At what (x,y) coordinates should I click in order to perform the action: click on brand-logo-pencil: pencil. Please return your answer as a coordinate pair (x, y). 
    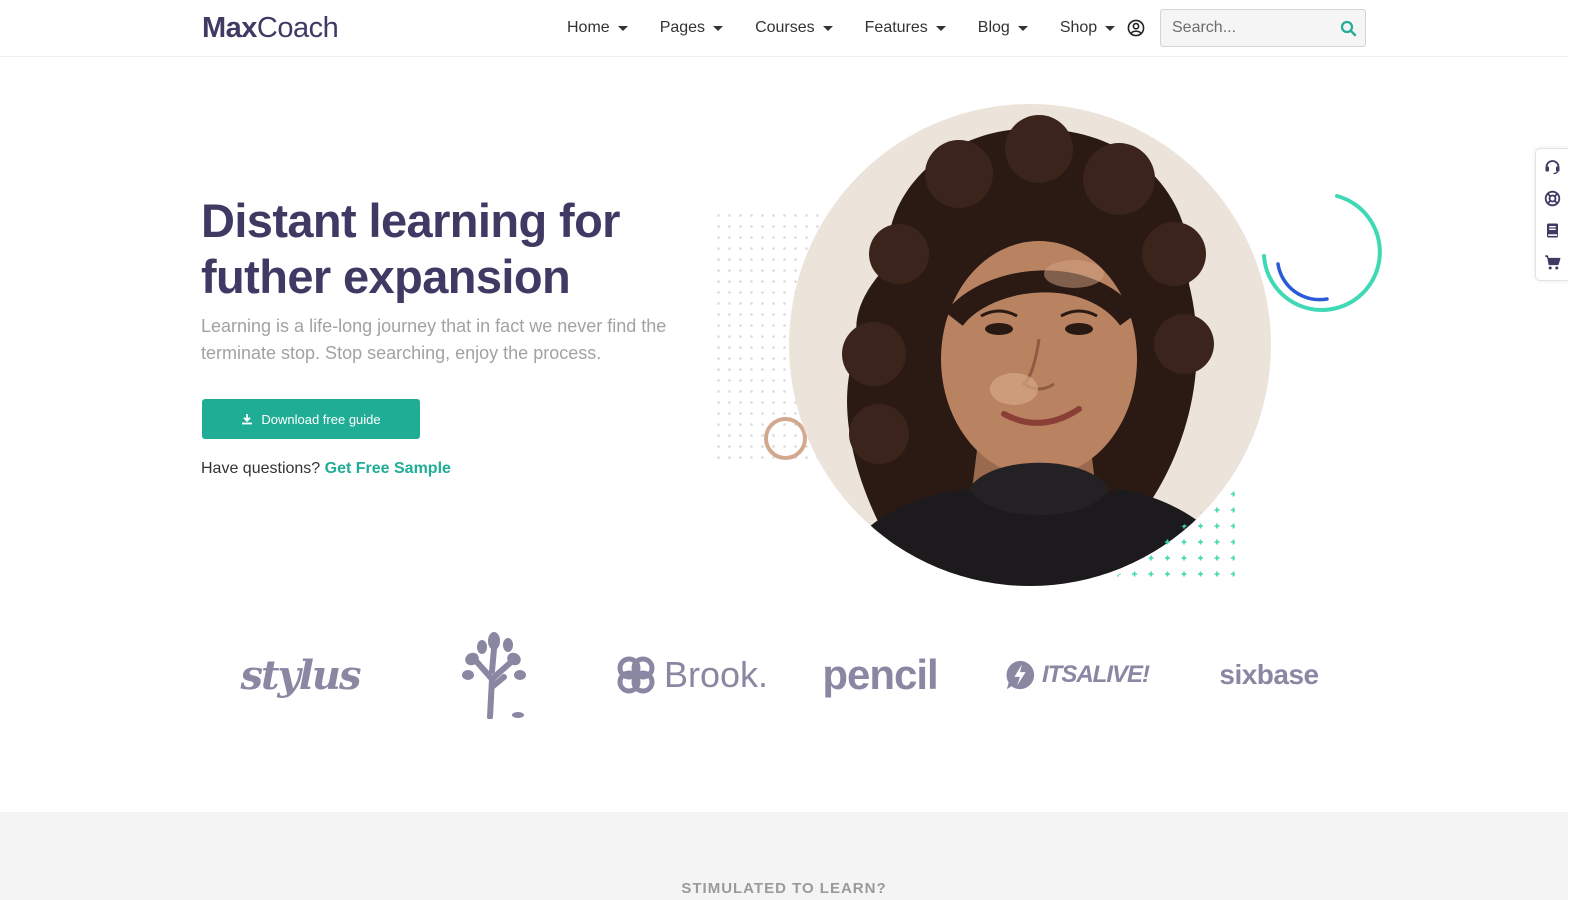
    Looking at the image, I should click on (880, 675).